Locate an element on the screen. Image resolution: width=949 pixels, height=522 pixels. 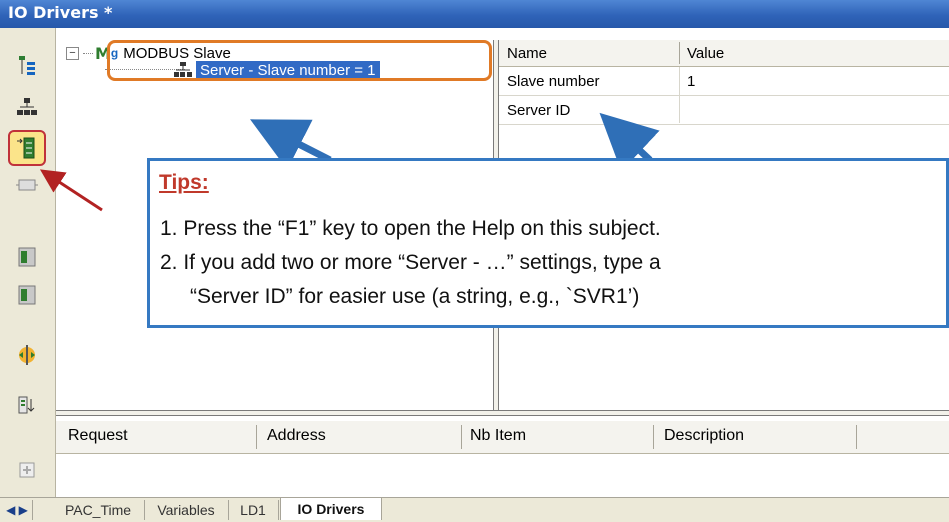
arrow-to-server-id is located at coordinates (629, 142).